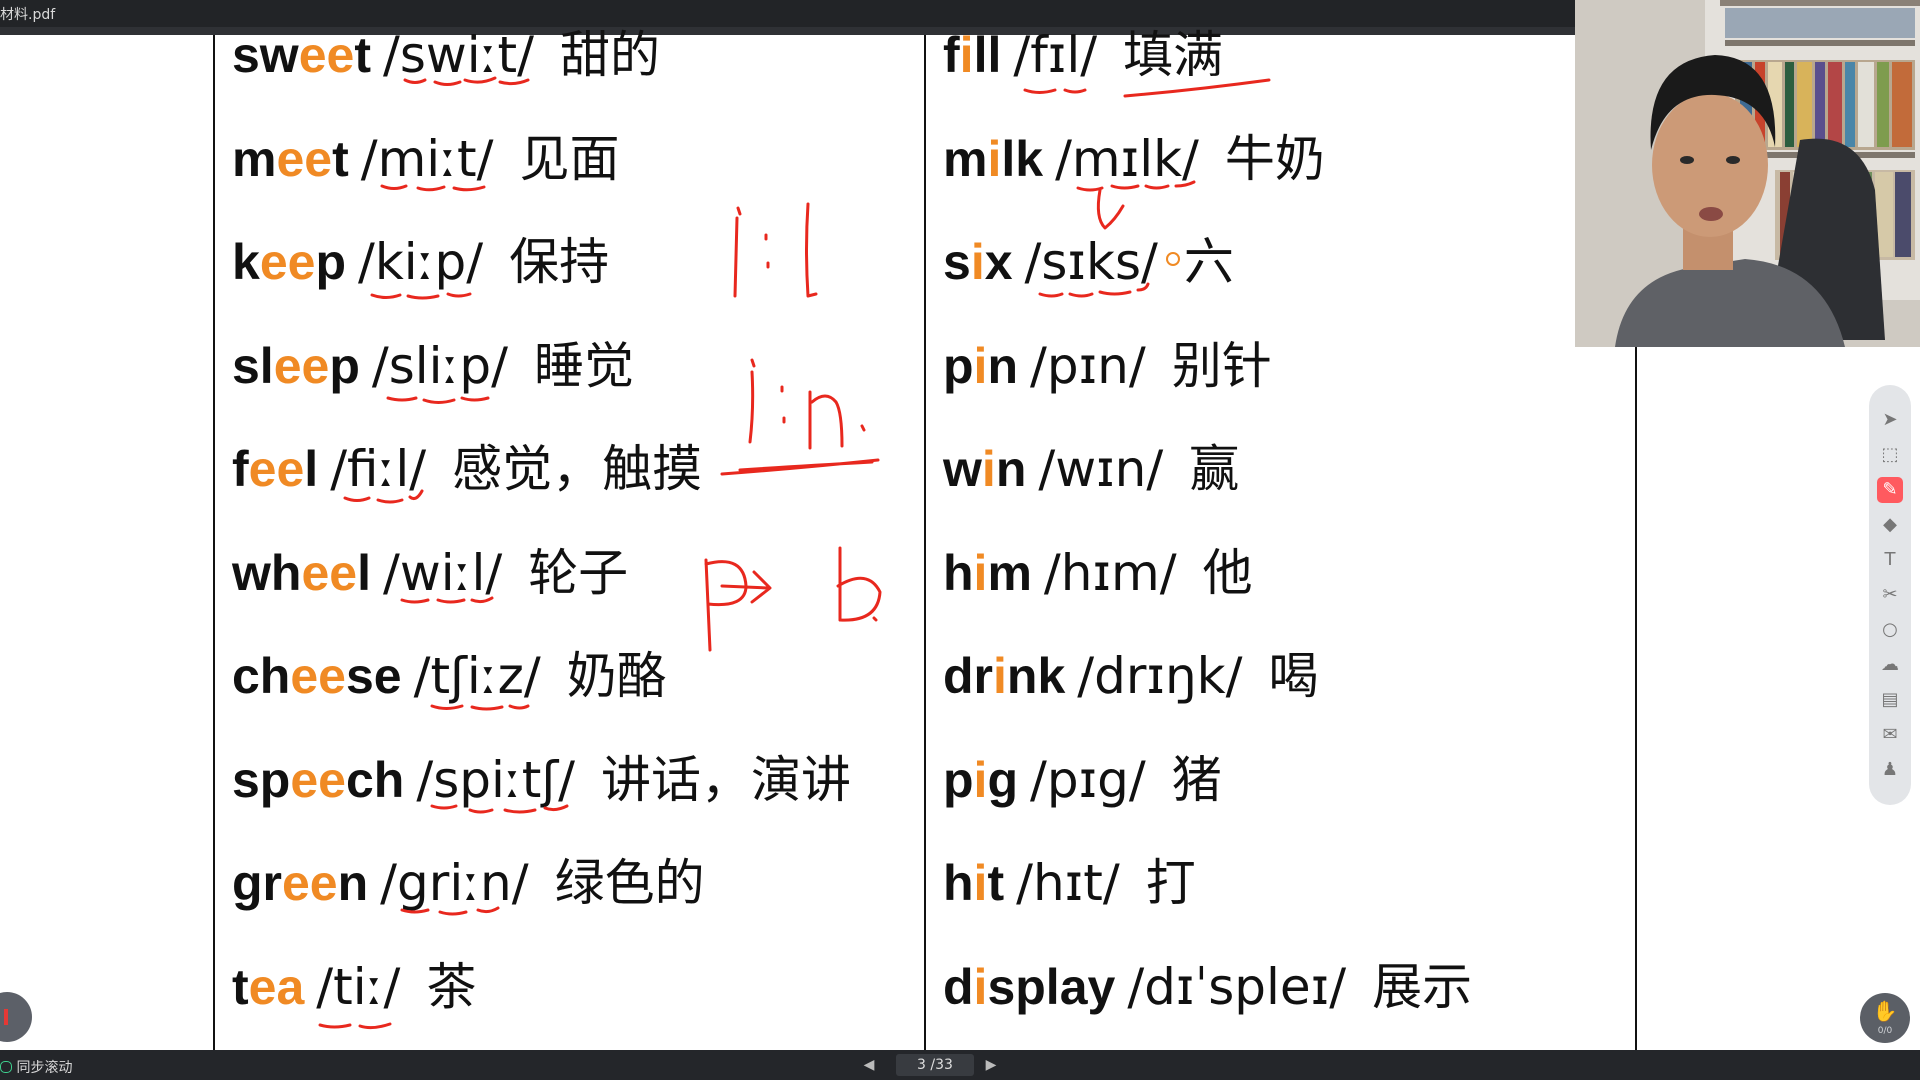  What do you see at coordinates (495, 779) in the screenshot?
I see `phonetic-transcription: /spiːtʃ/` at bounding box center [495, 779].